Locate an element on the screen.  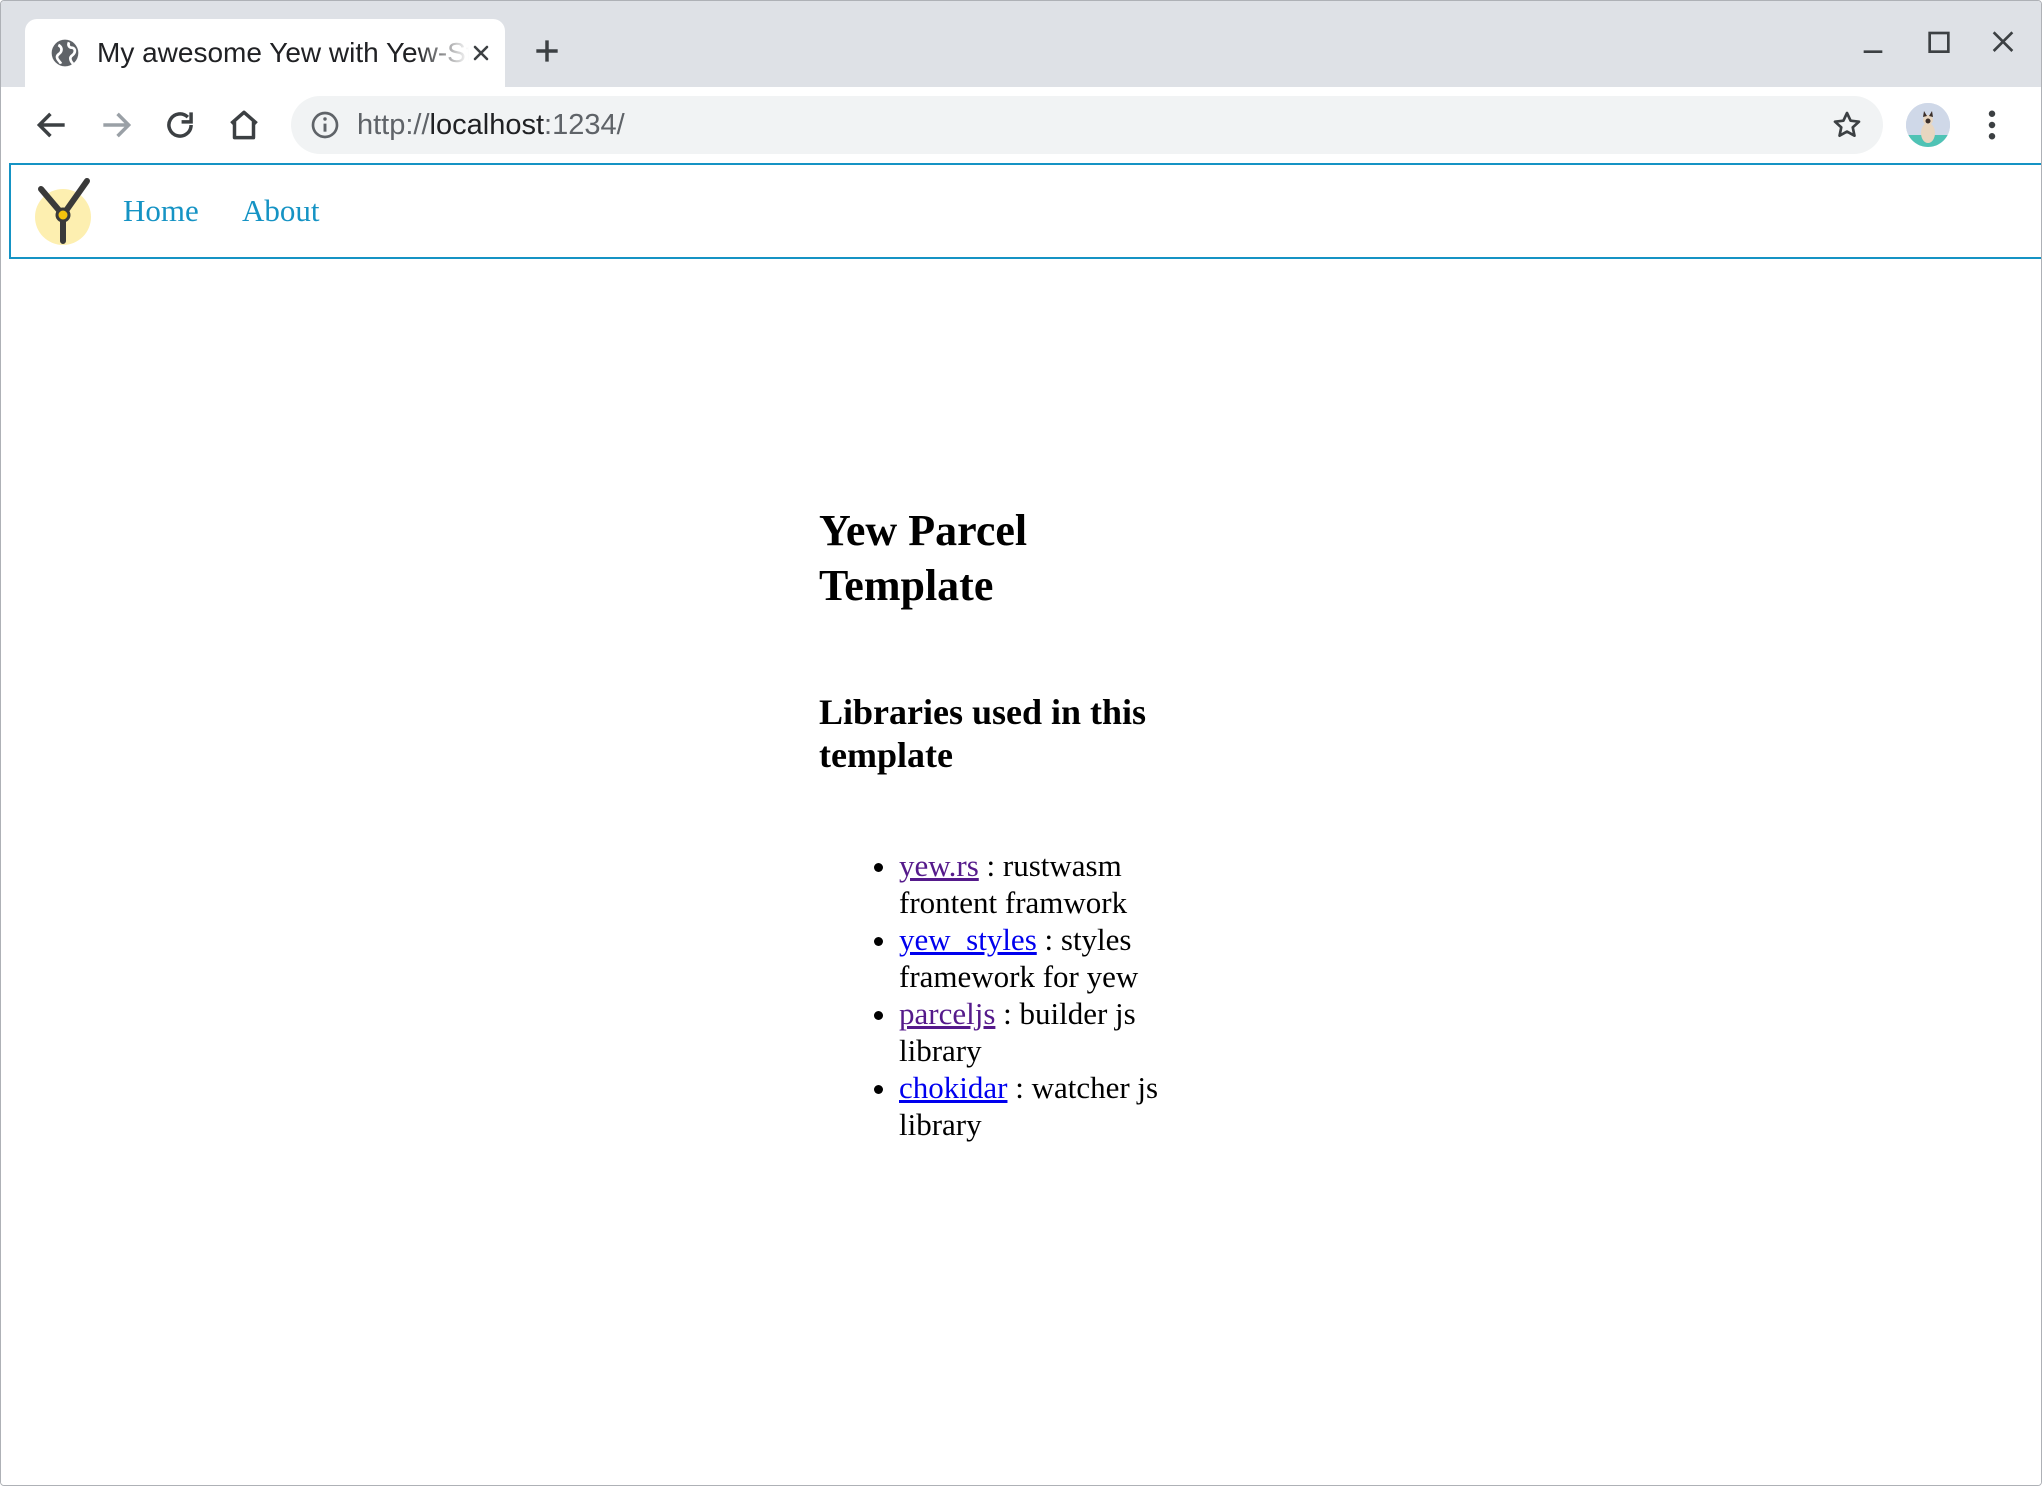
list-item: parceljs : builder js library is located at coordinates (1044, 1032).